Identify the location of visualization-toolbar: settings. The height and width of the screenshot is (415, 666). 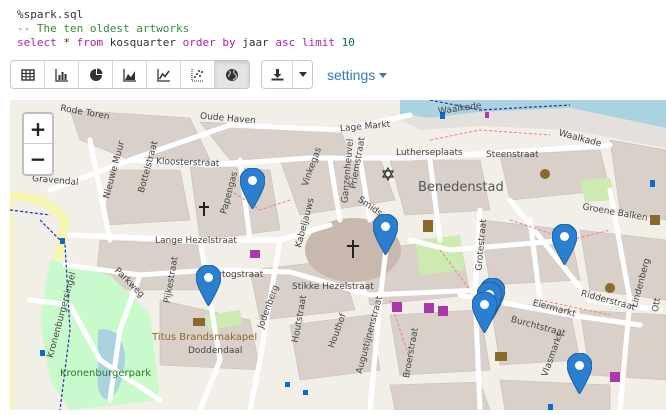
(199, 74).